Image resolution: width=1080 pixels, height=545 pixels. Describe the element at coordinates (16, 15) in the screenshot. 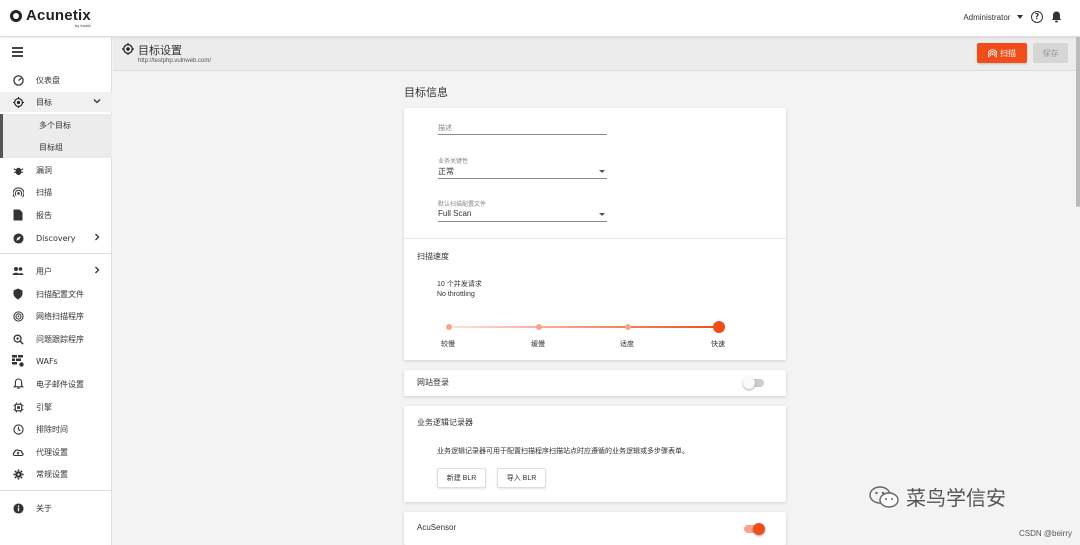

I see `logo-icon` at that location.